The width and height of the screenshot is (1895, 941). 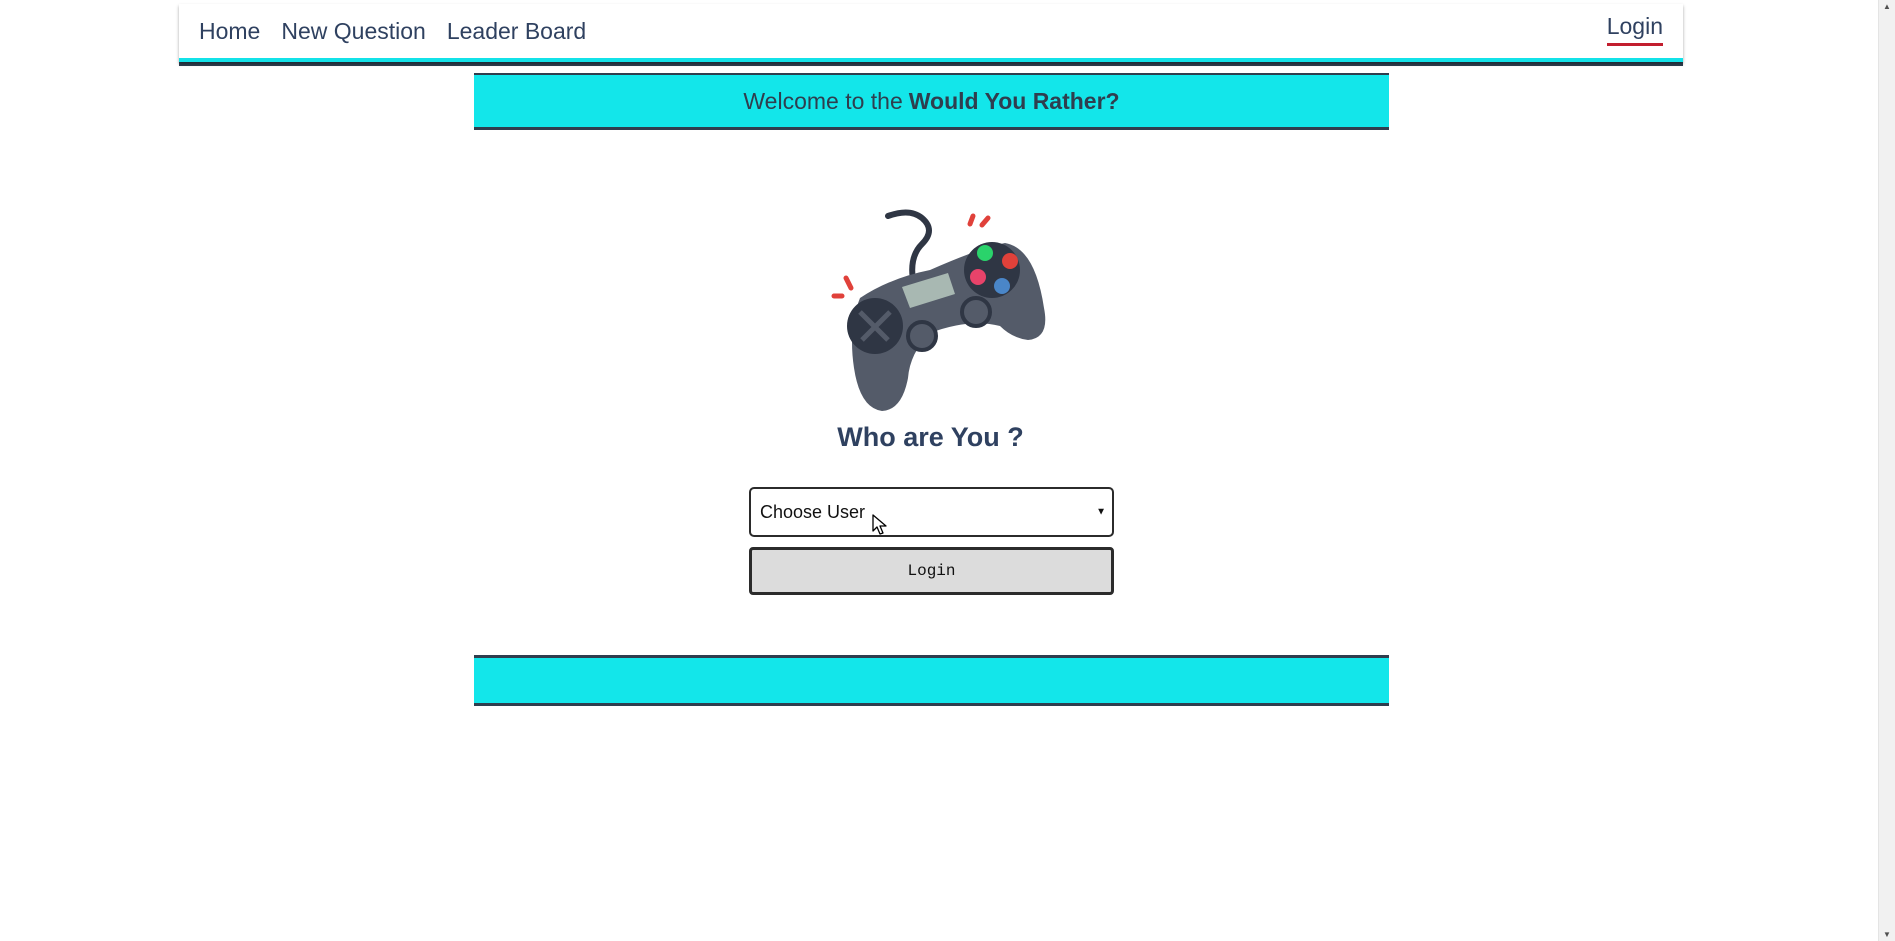 I want to click on scrollbar: ▲ ▼, so click(x=1886, y=470).